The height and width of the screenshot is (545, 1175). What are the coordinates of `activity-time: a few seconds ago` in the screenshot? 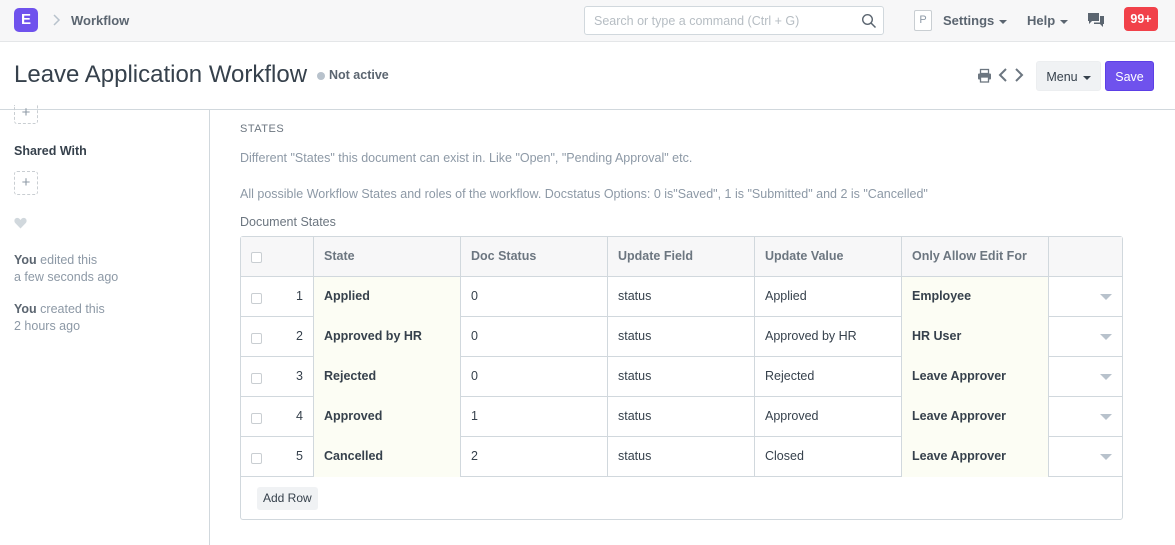 It's located at (66, 277).